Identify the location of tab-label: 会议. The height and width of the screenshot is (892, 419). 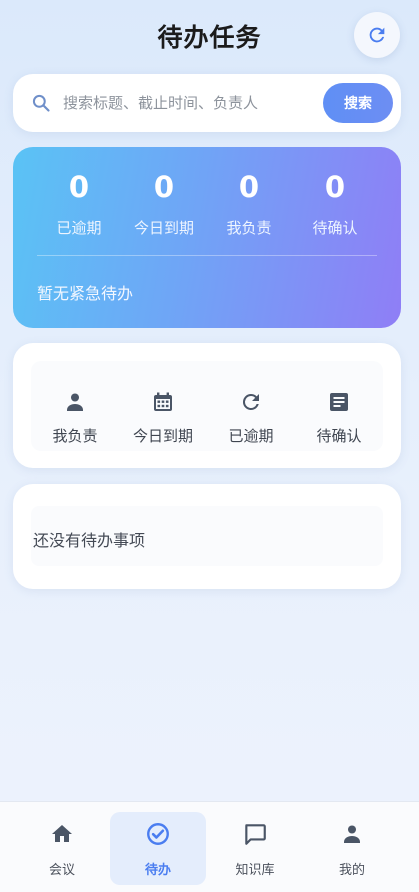
(61, 870).